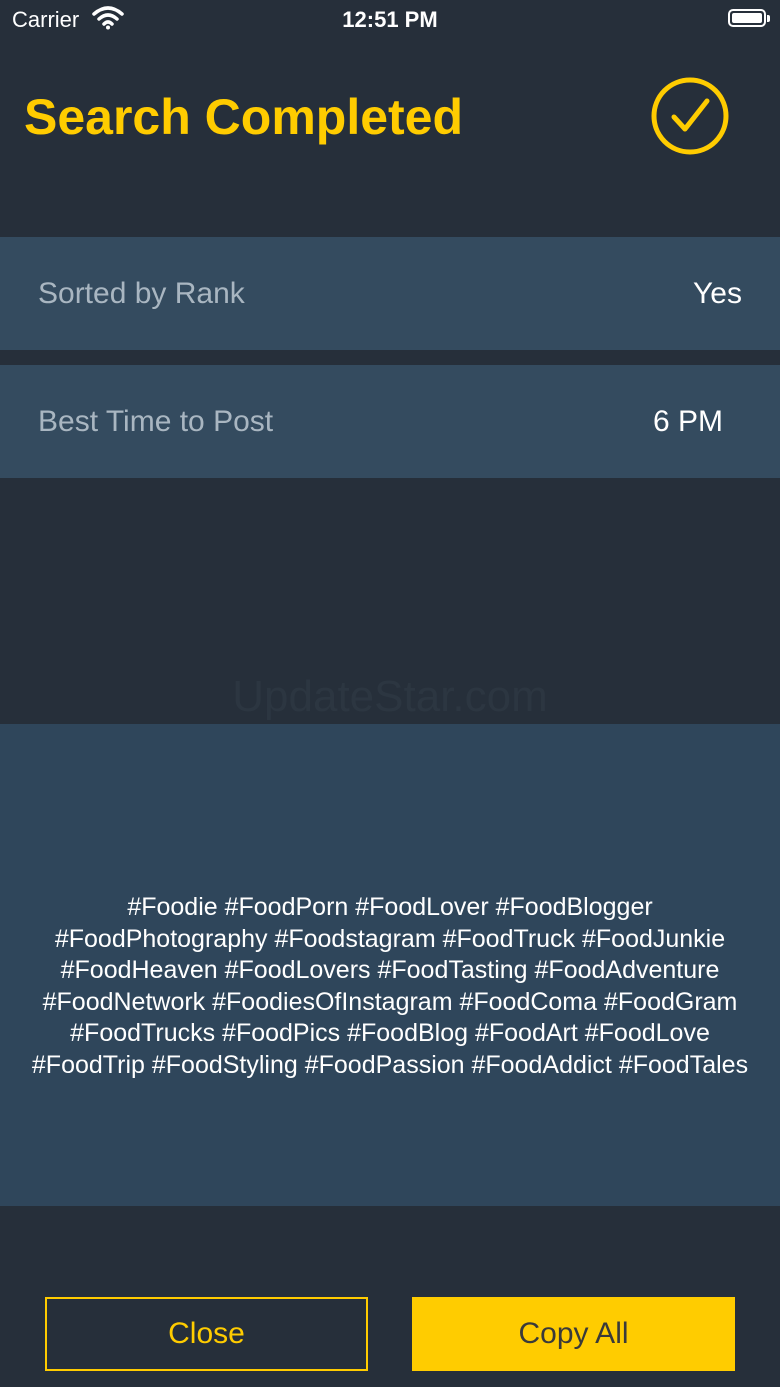 This screenshot has height=1387, width=780. Describe the element at coordinates (156, 421) in the screenshot. I see `best-time-label: Best Time to Post` at that location.